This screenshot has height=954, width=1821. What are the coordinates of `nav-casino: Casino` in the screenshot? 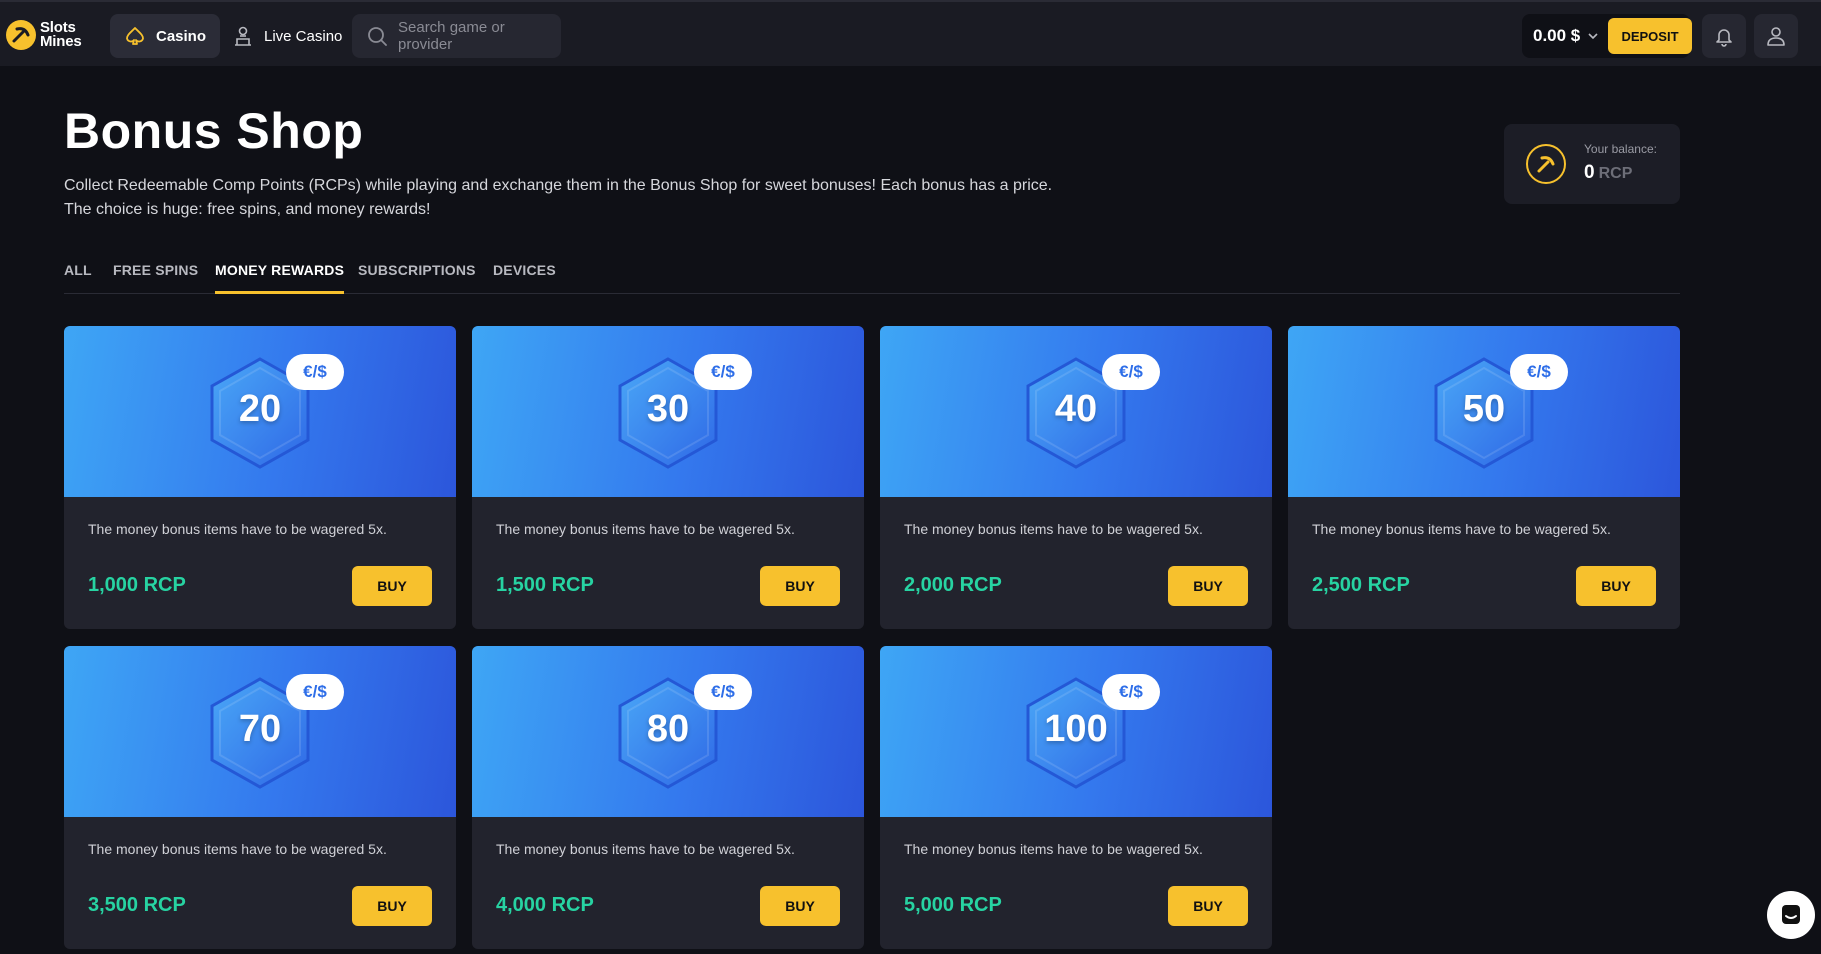 It's located at (165, 36).